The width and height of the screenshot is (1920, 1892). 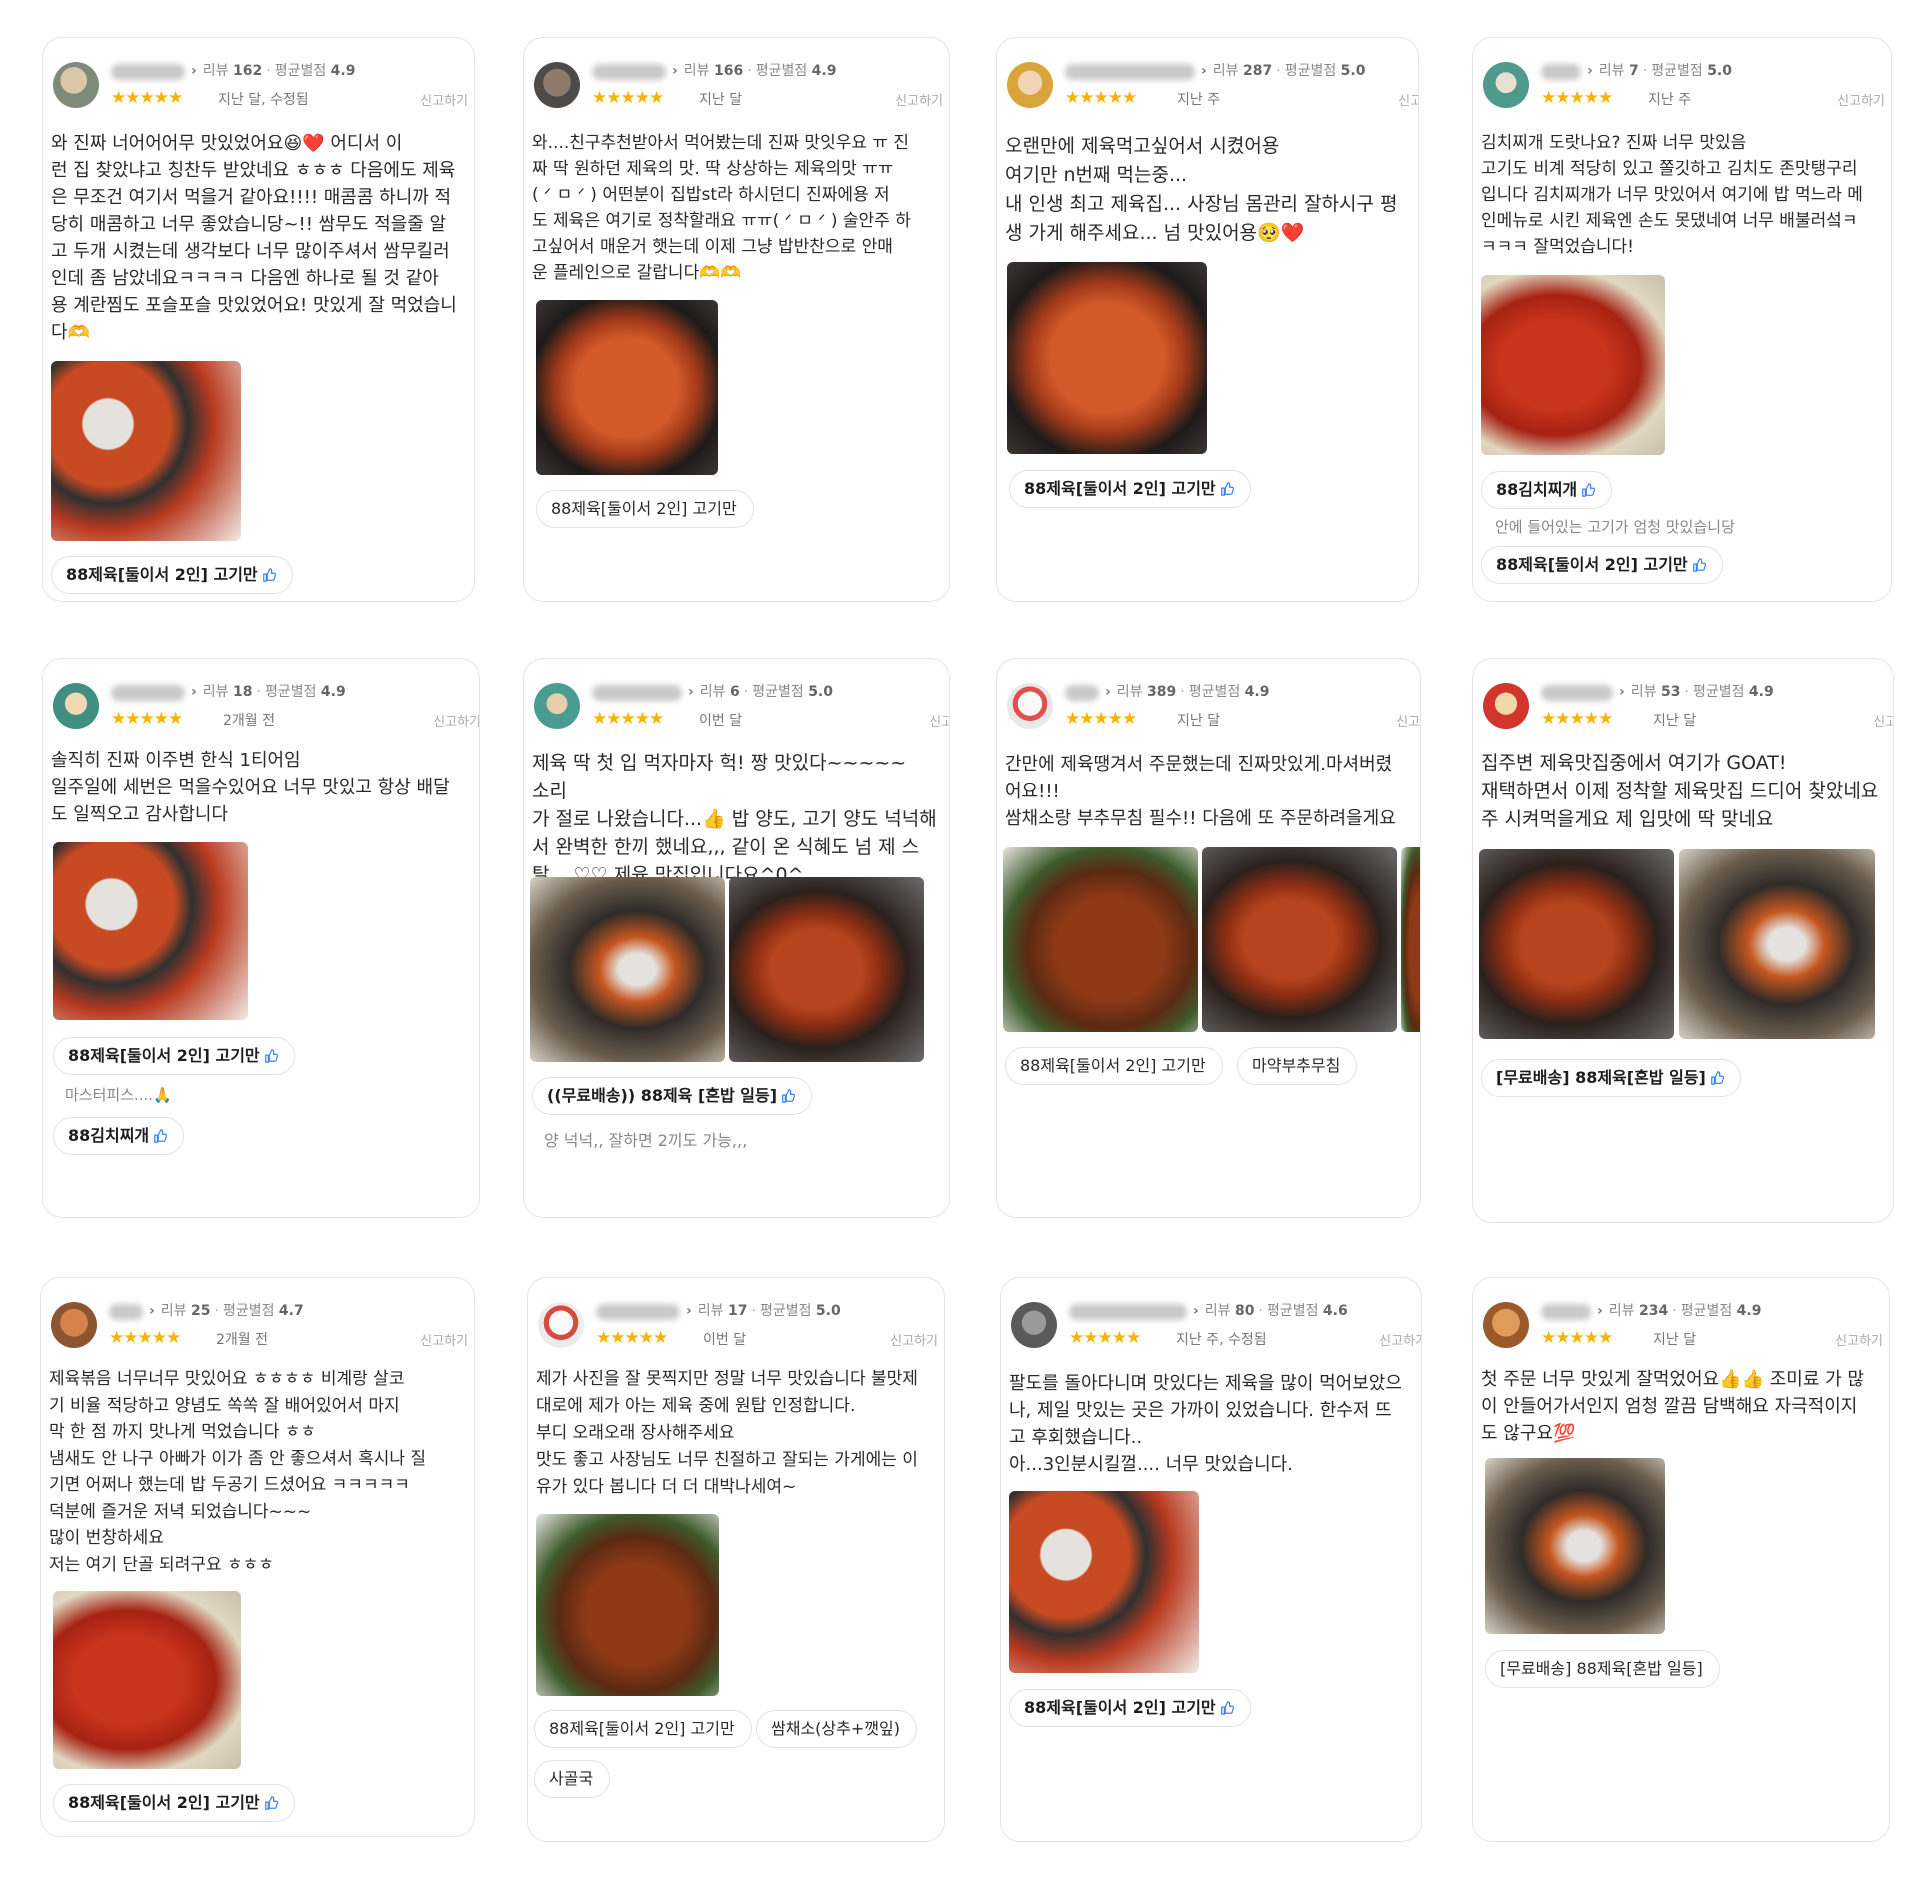 What do you see at coordinates (1670, 100) in the screenshot?
I see `review-date: 지난 주` at bounding box center [1670, 100].